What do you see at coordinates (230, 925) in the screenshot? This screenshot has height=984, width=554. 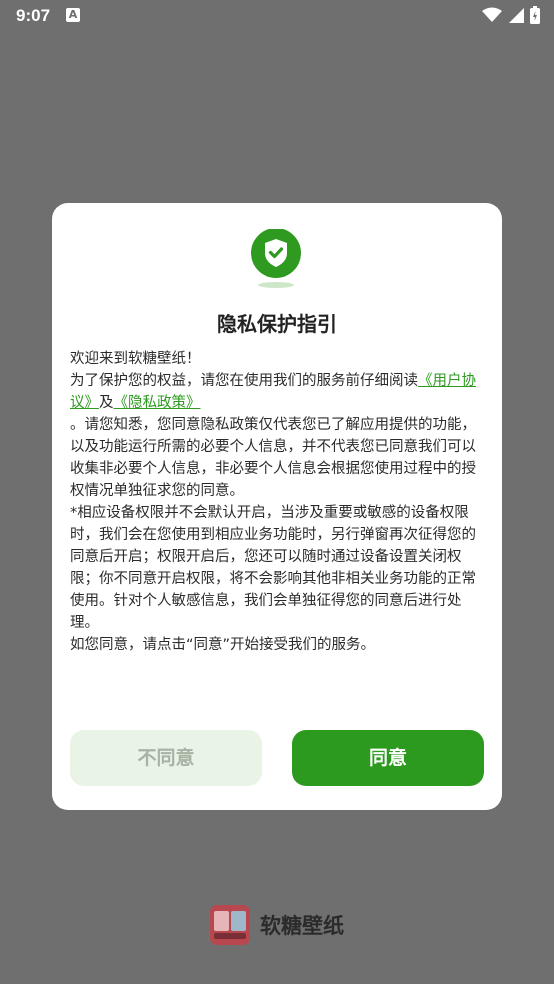 I see `app-logo-icon` at bounding box center [230, 925].